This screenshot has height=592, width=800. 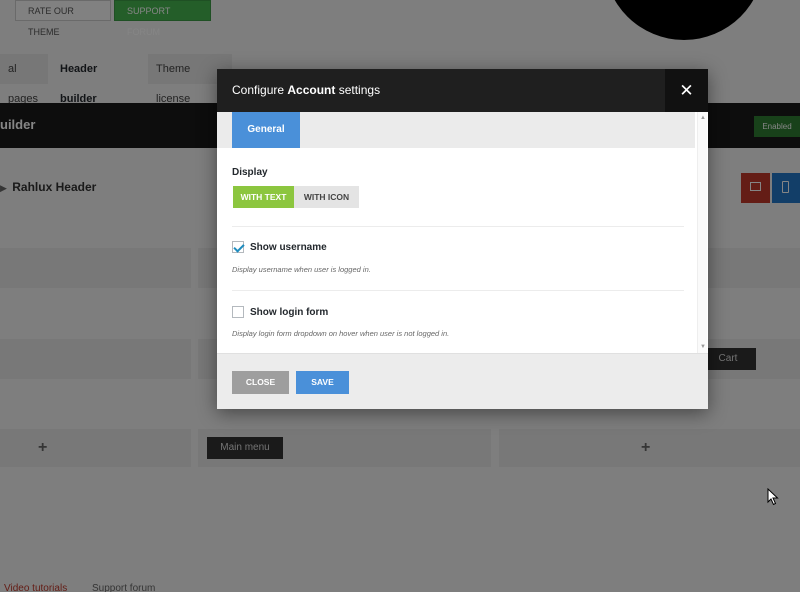 I want to click on display-toggle-group: WITH TEXT WITH ICON, so click(x=296, y=197).